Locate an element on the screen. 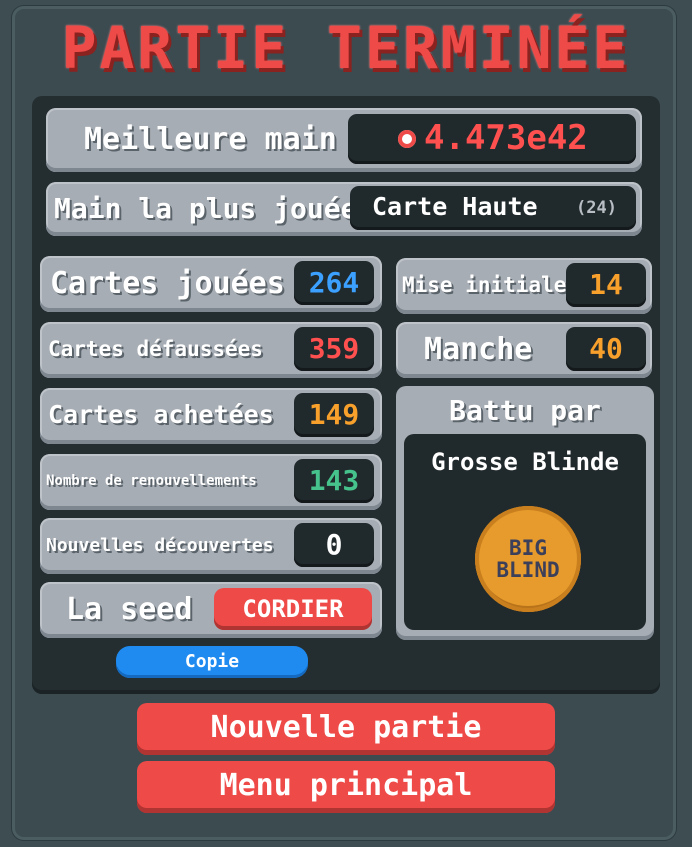 This screenshot has height=847, width=692. most-played-value-box: Carte Haute (24) is located at coordinates (493, 208).